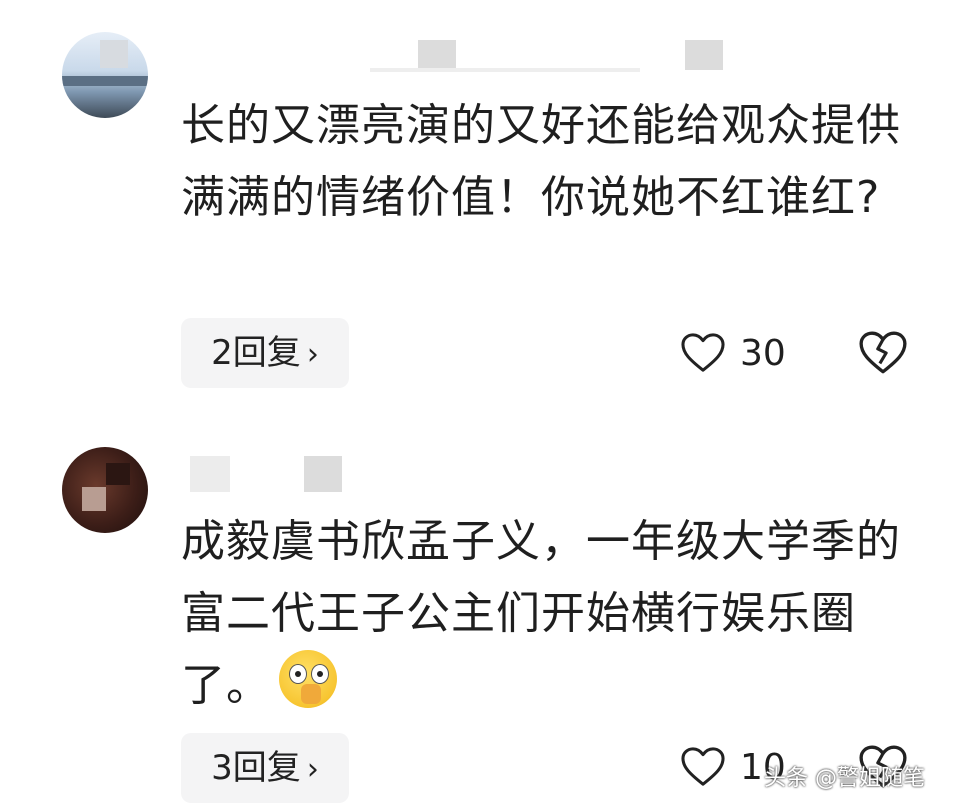 This screenshot has height=811, width=960. I want to click on replies-button: 2回复 ›, so click(265, 353).